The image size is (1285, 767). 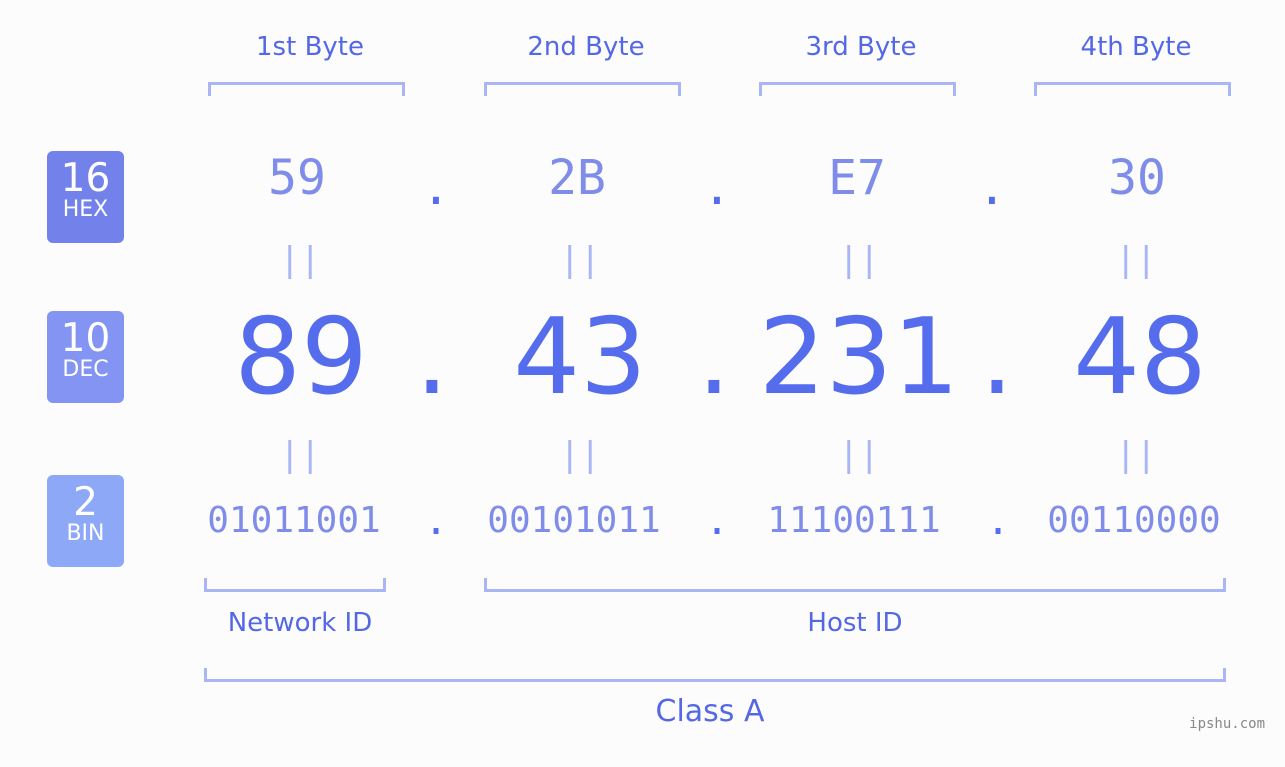 I want to click on host-id-bracket, so click(x=855, y=585).